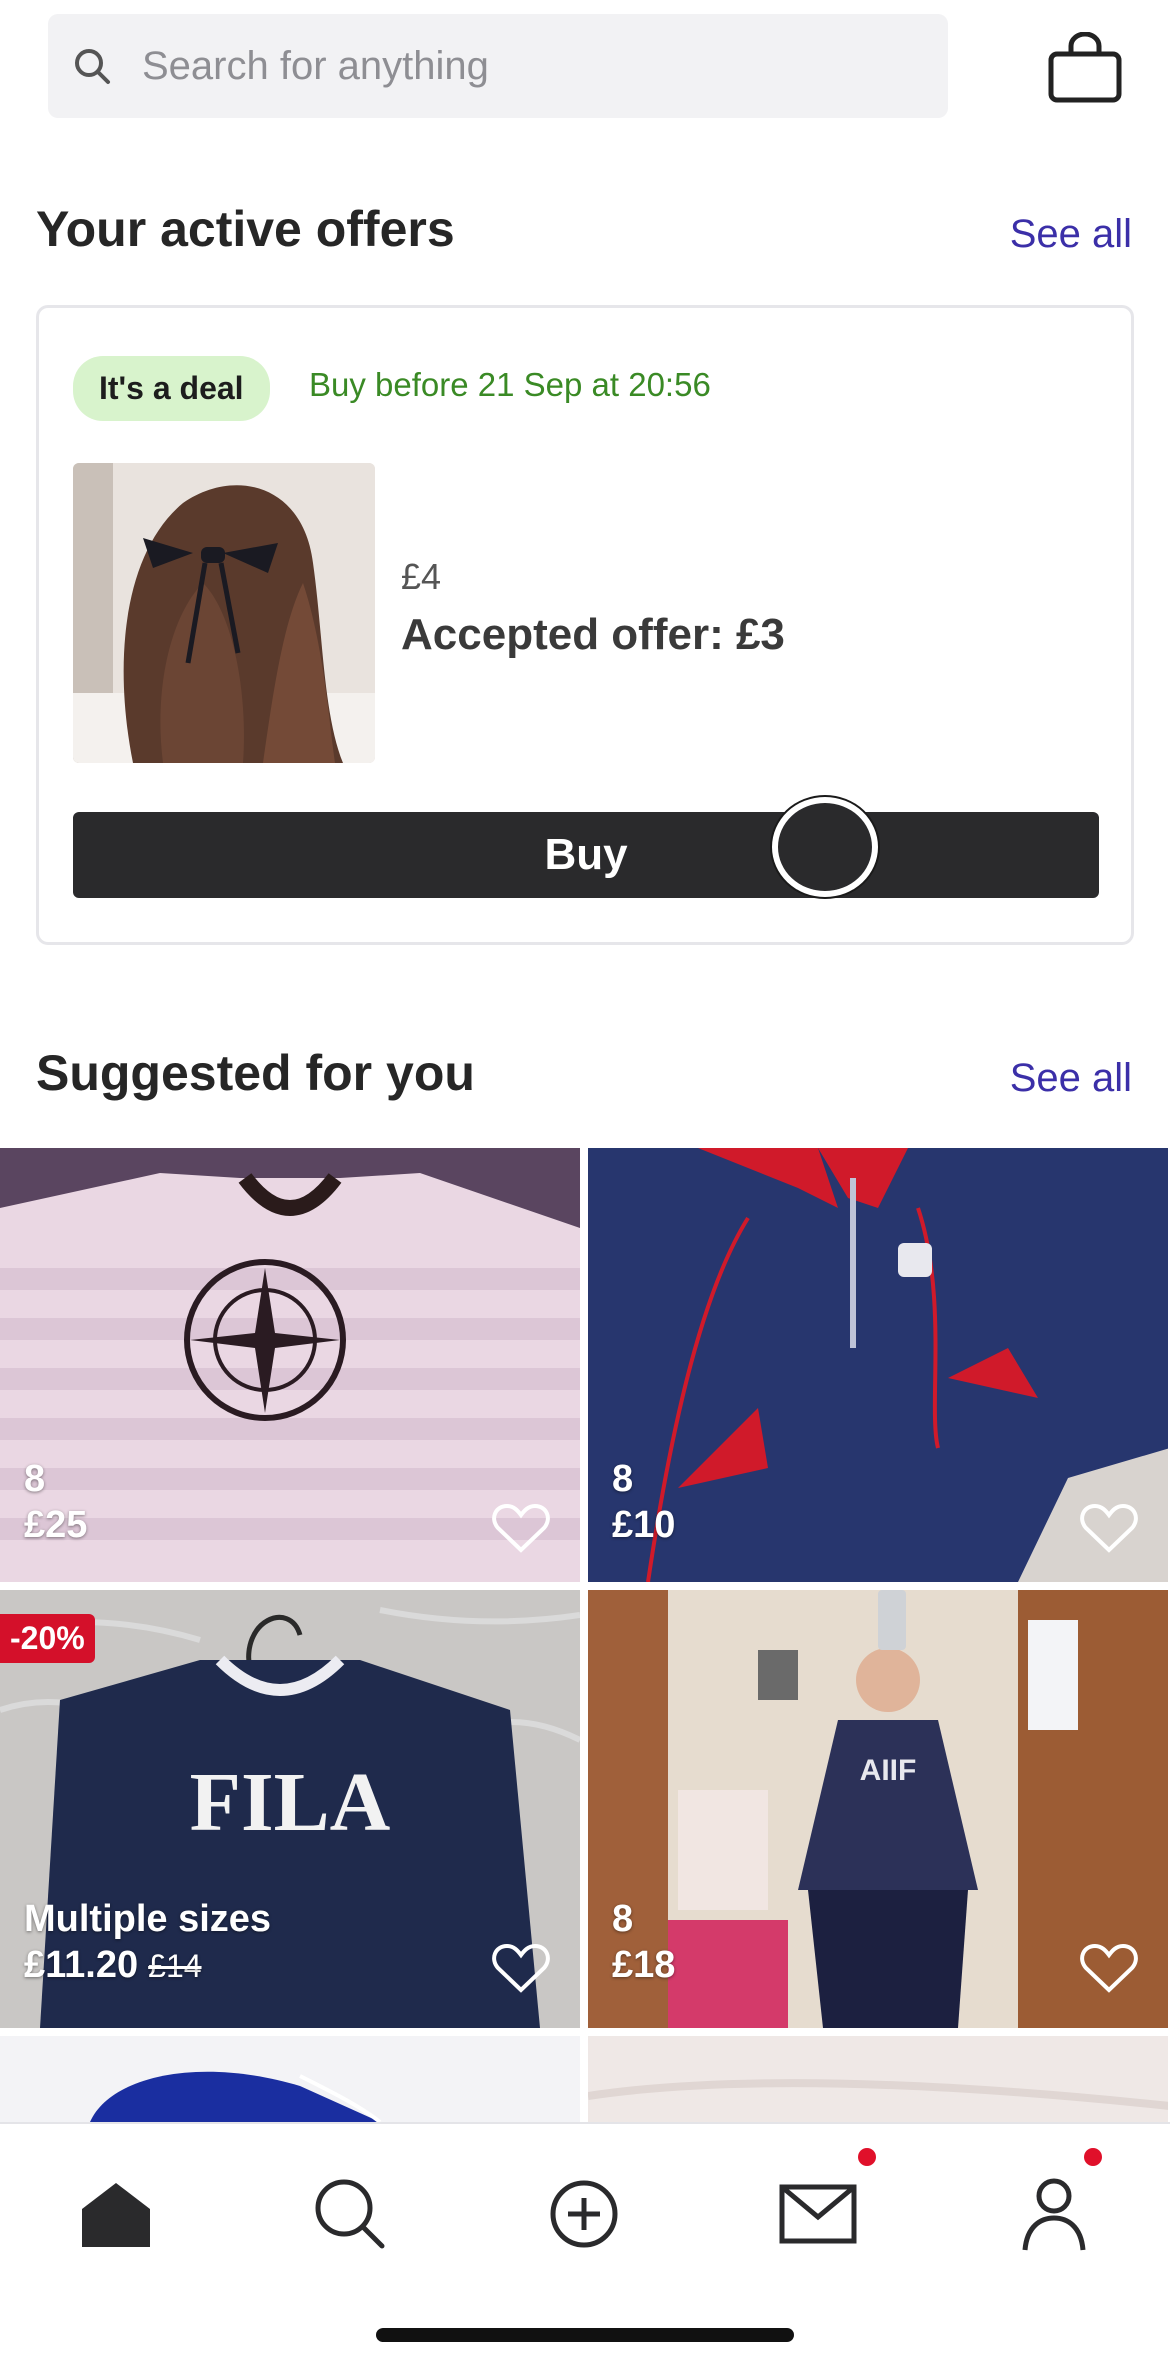 Image resolution: width=1170 pixels, height=2374 pixels. I want to click on offer-original-price: £4, so click(421, 576).